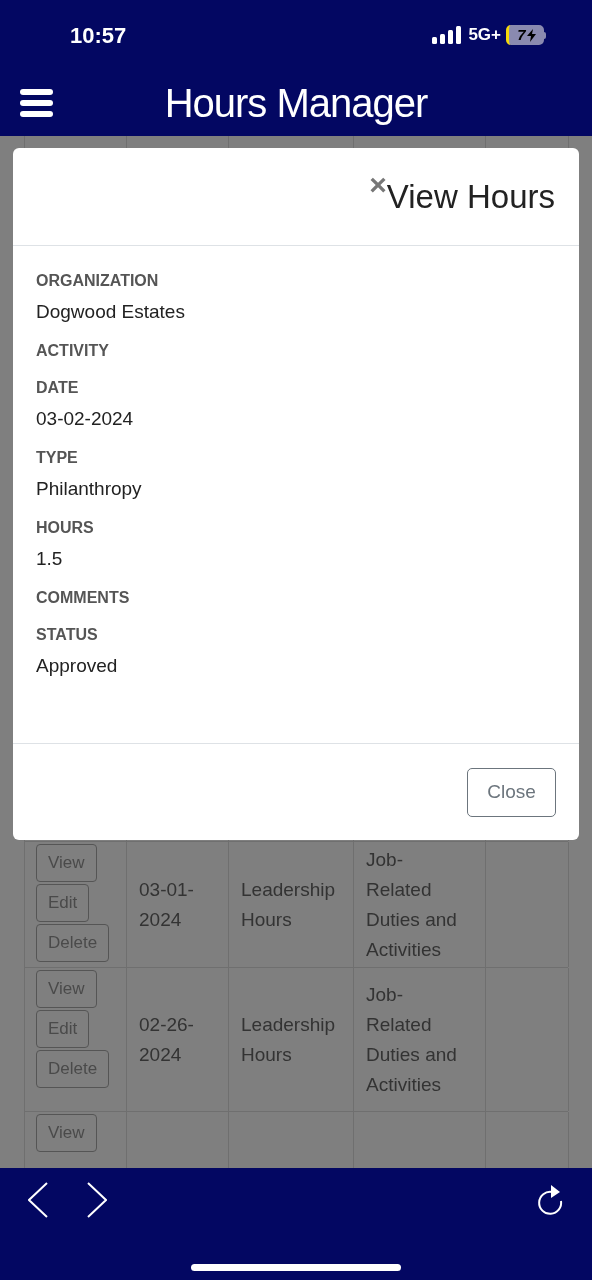 This screenshot has width=592, height=1280. What do you see at coordinates (77, 666) in the screenshot?
I see `field-value: Approved` at bounding box center [77, 666].